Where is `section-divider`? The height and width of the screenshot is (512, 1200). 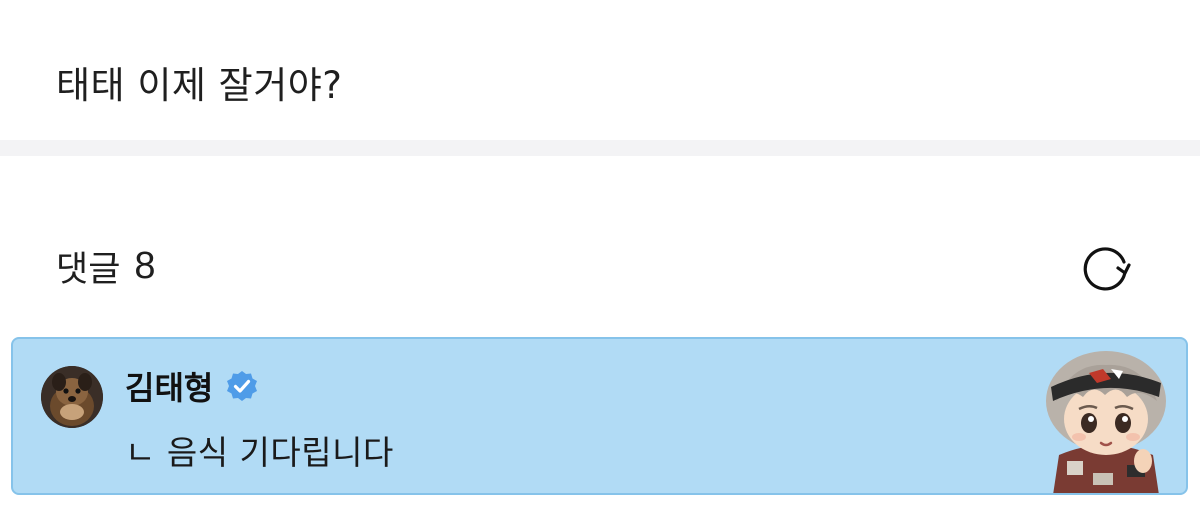 section-divider is located at coordinates (600, 148).